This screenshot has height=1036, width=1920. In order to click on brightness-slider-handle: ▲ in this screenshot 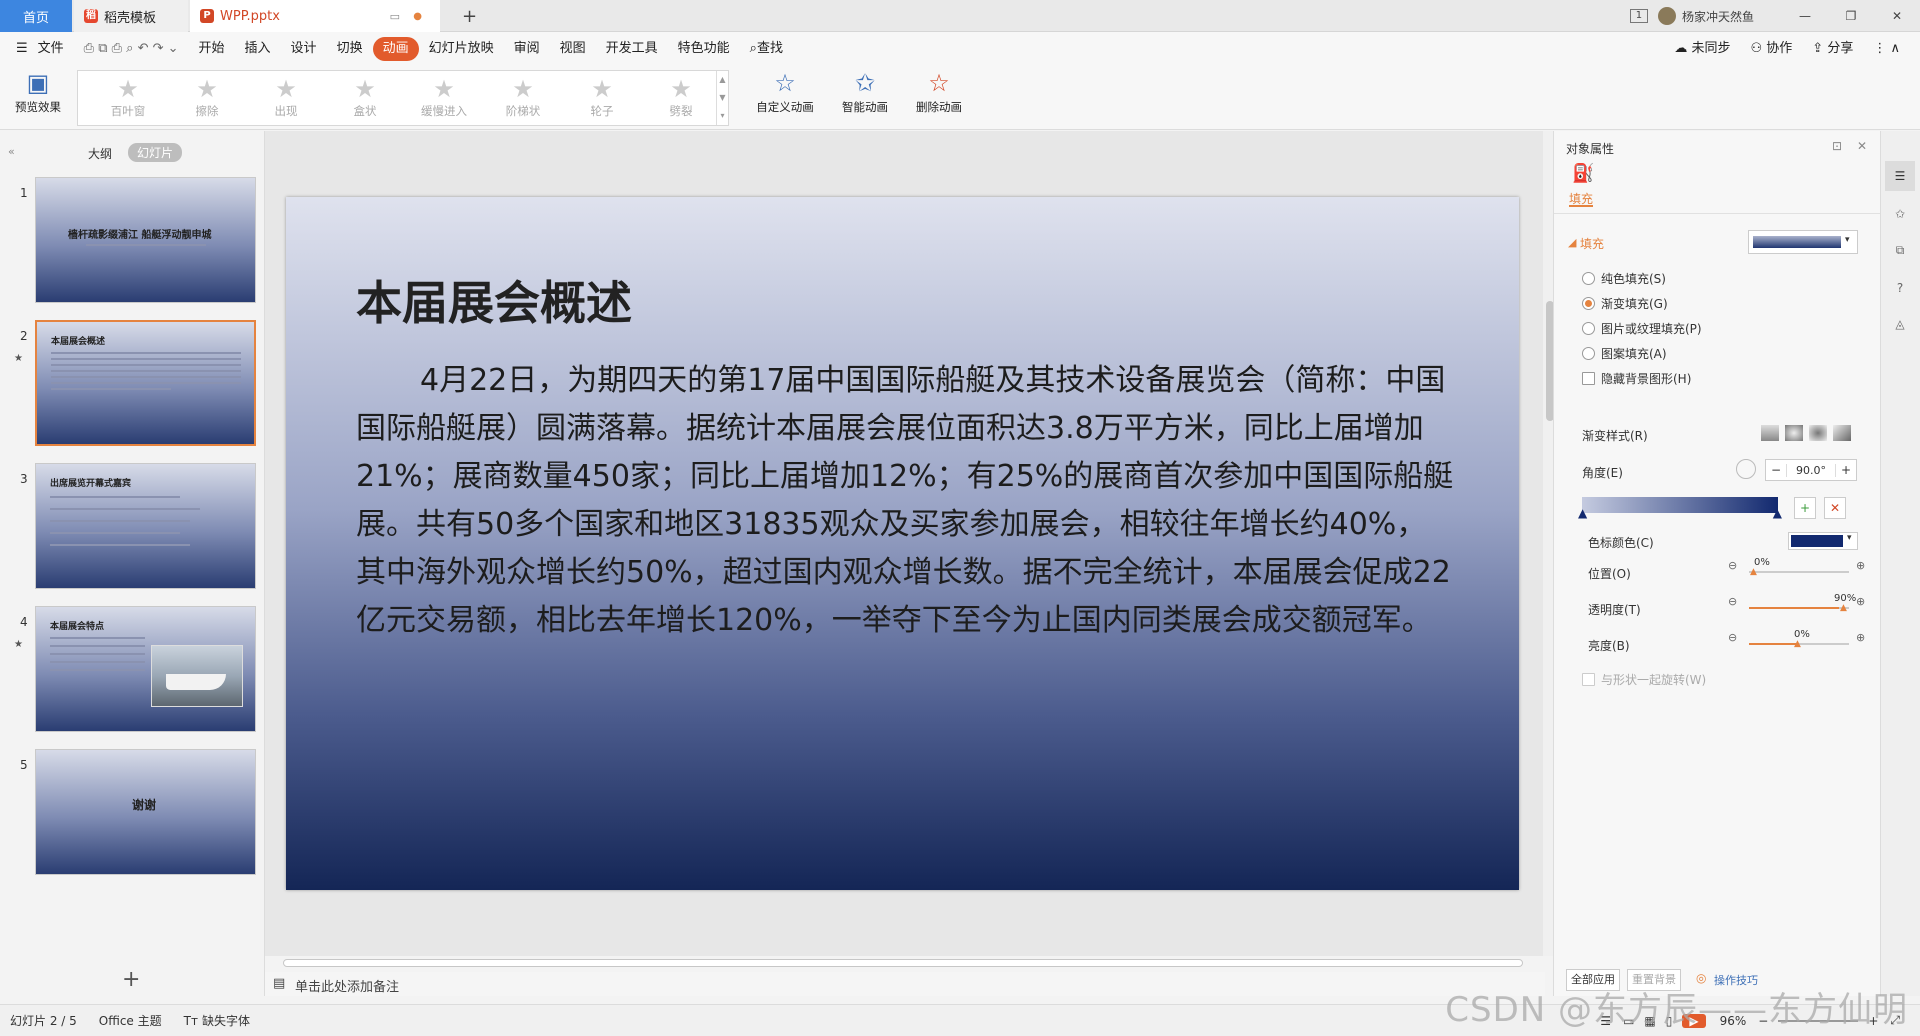, I will do `click(1797, 644)`.